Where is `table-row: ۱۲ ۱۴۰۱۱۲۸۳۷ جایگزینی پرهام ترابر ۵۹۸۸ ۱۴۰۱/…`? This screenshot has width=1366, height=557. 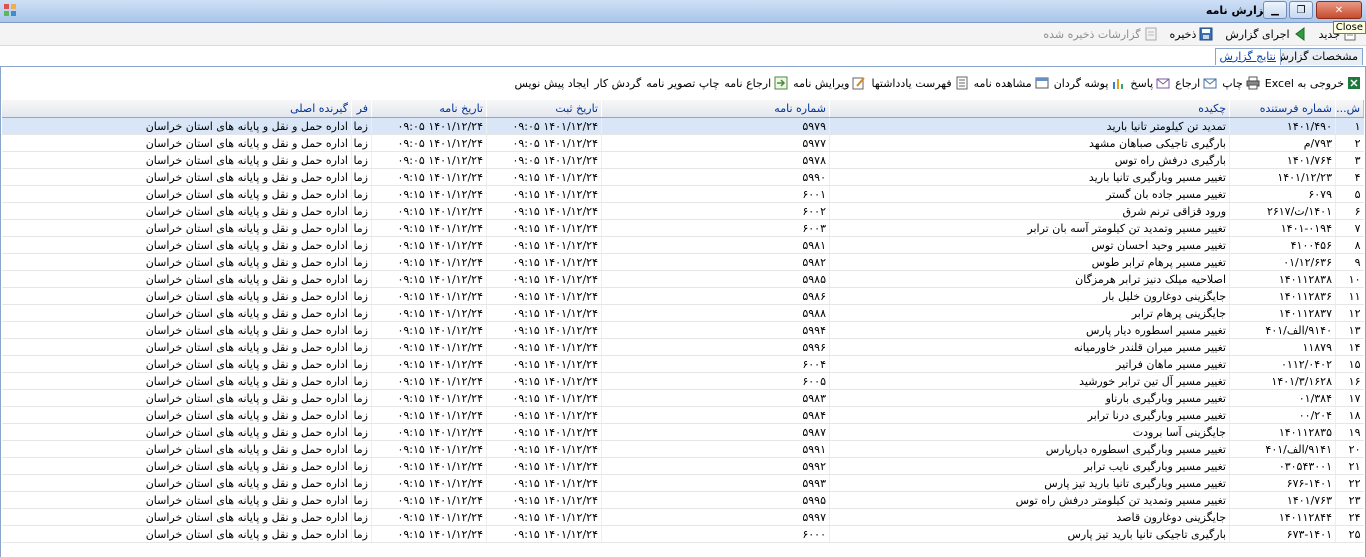 table-row: ۱۲ ۱۴۰۱۱۲۸۳۷ جایگزینی پرهام ترابر ۵۹۸۸ ۱۴۰۱/… is located at coordinates (683, 313).